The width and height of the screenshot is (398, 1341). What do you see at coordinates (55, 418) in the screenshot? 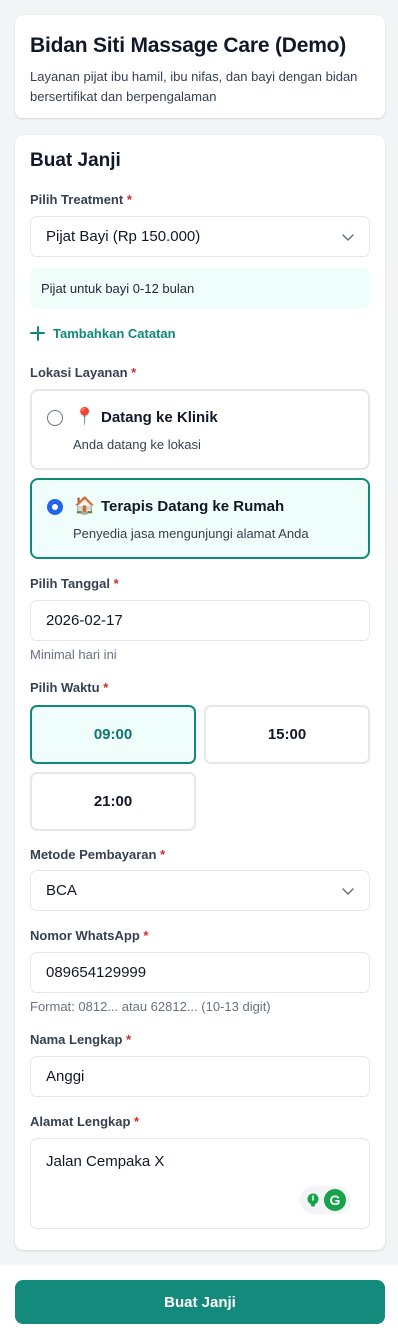
I see `radio-button` at bounding box center [55, 418].